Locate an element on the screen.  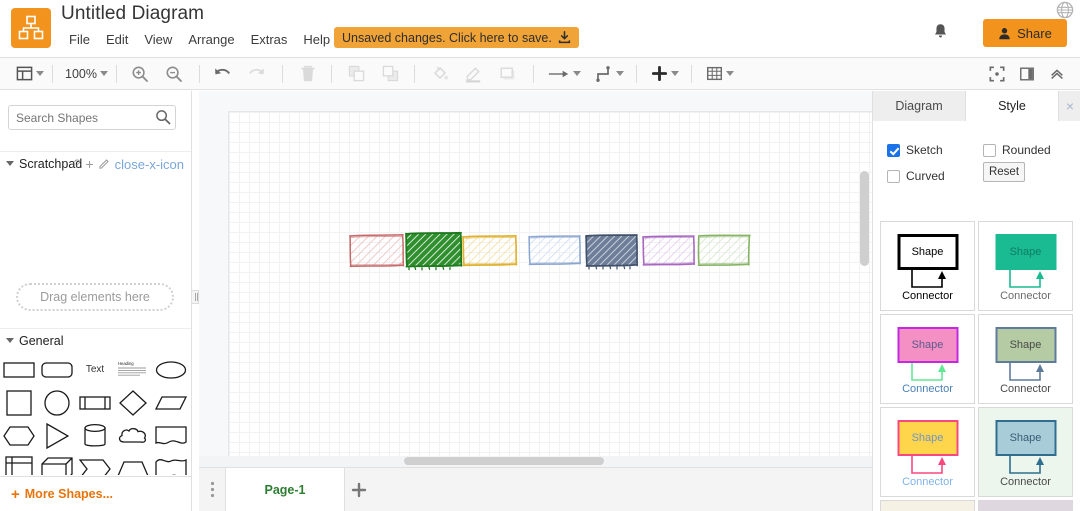
shape-hexagon is located at coordinates (19, 435).